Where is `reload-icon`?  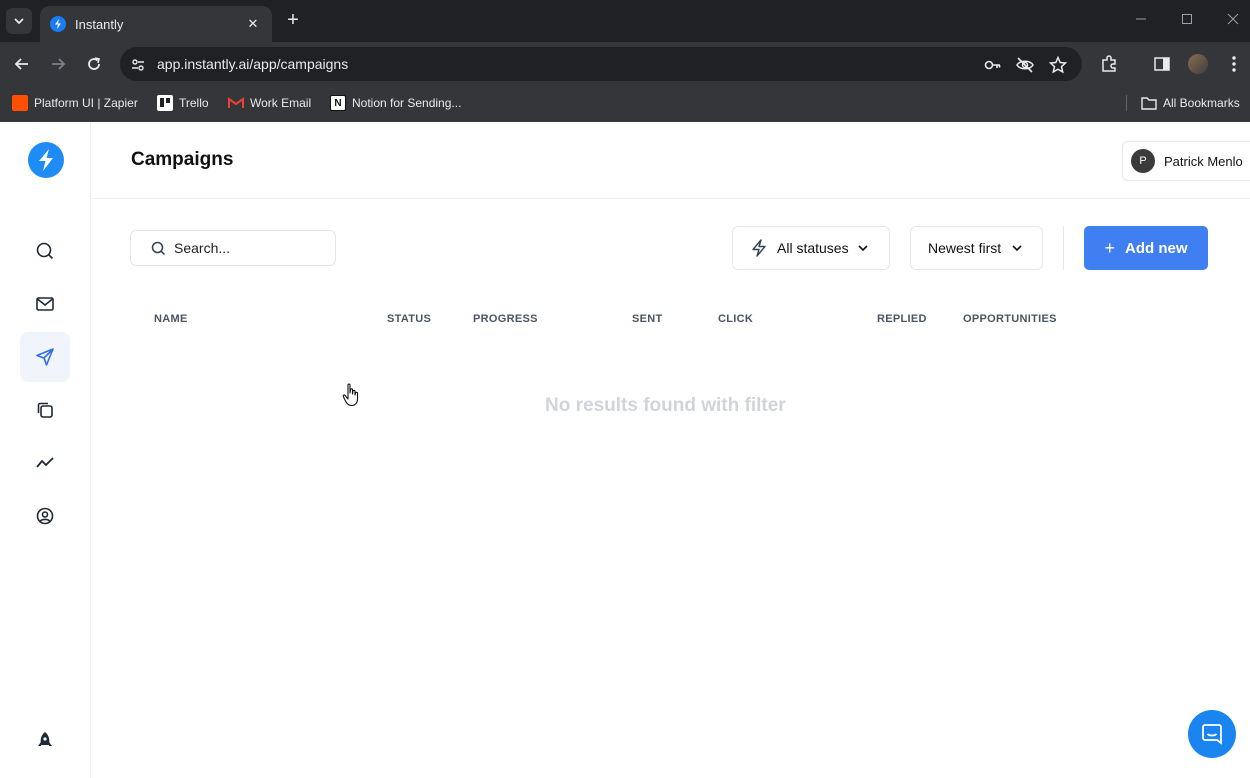
reload-icon is located at coordinates (94, 63).